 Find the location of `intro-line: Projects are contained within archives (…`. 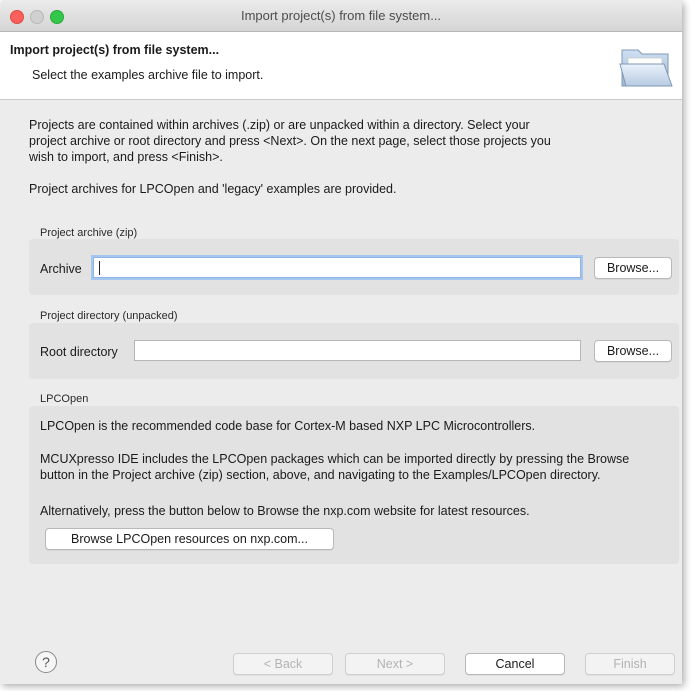

intro-line: Projects are contained within archives (… is located at coordinates (279, 125).